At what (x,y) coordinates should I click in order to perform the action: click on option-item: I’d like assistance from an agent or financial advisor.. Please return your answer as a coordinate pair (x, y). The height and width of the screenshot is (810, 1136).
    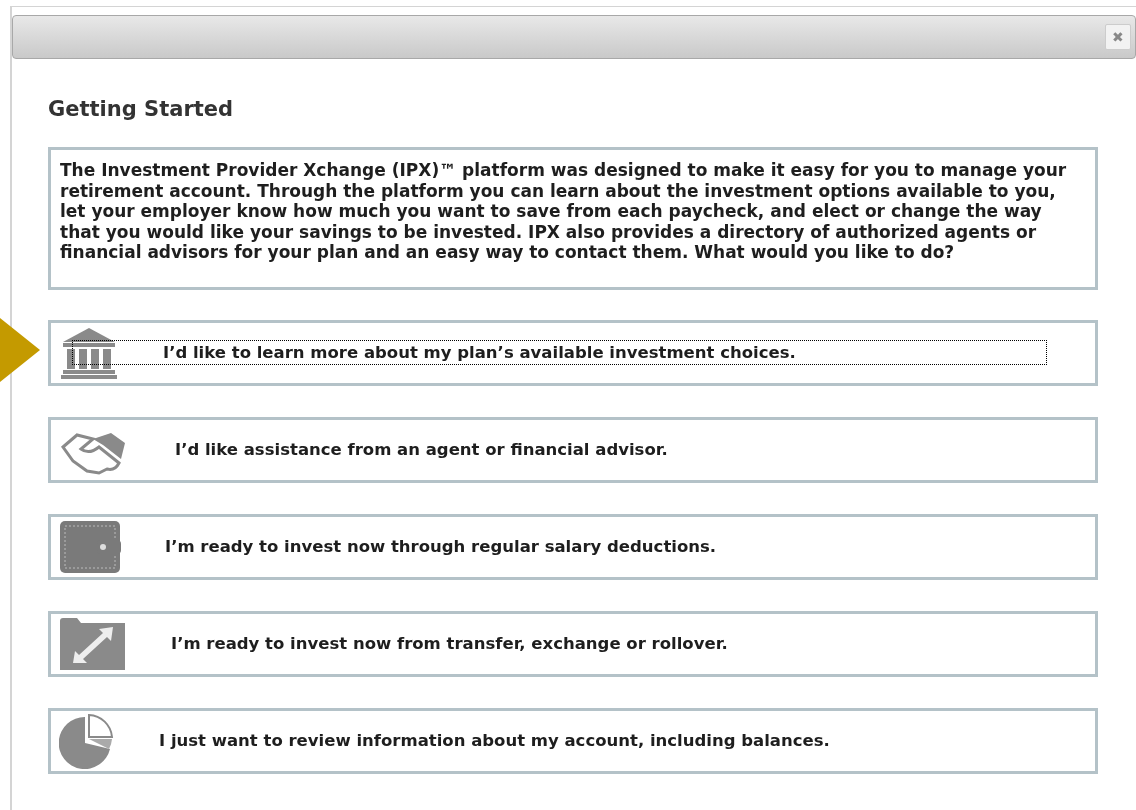
    Looking at the image, I should click on (573, 449).